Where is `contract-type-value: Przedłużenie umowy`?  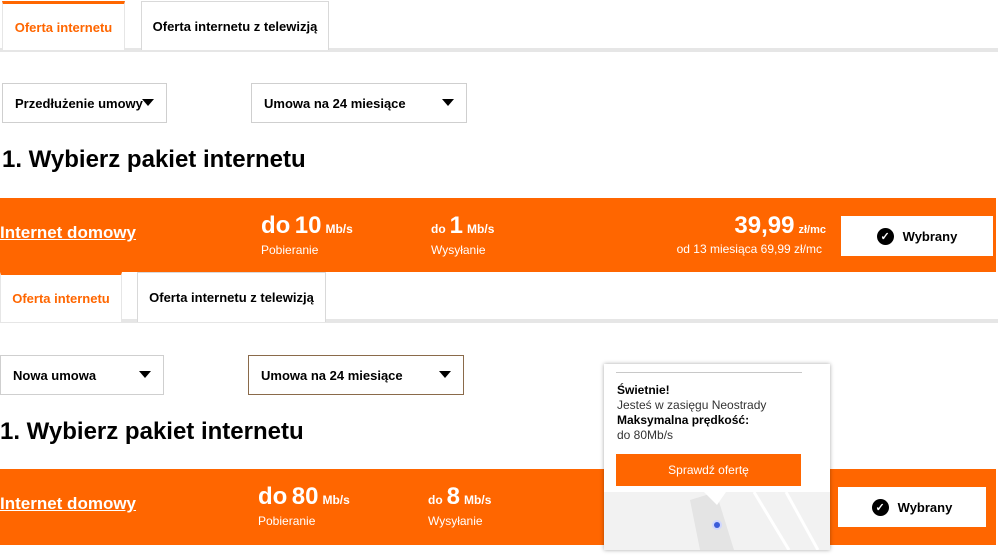
contract-type-value: Przedłużenie umowy is located at coordinates (79, 103).